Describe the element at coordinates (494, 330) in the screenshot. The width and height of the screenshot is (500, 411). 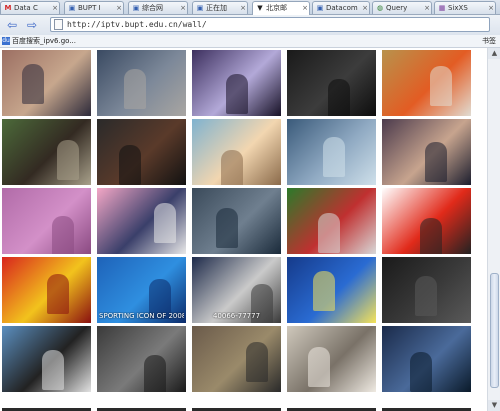
I see `scroll-thumb` at that location.